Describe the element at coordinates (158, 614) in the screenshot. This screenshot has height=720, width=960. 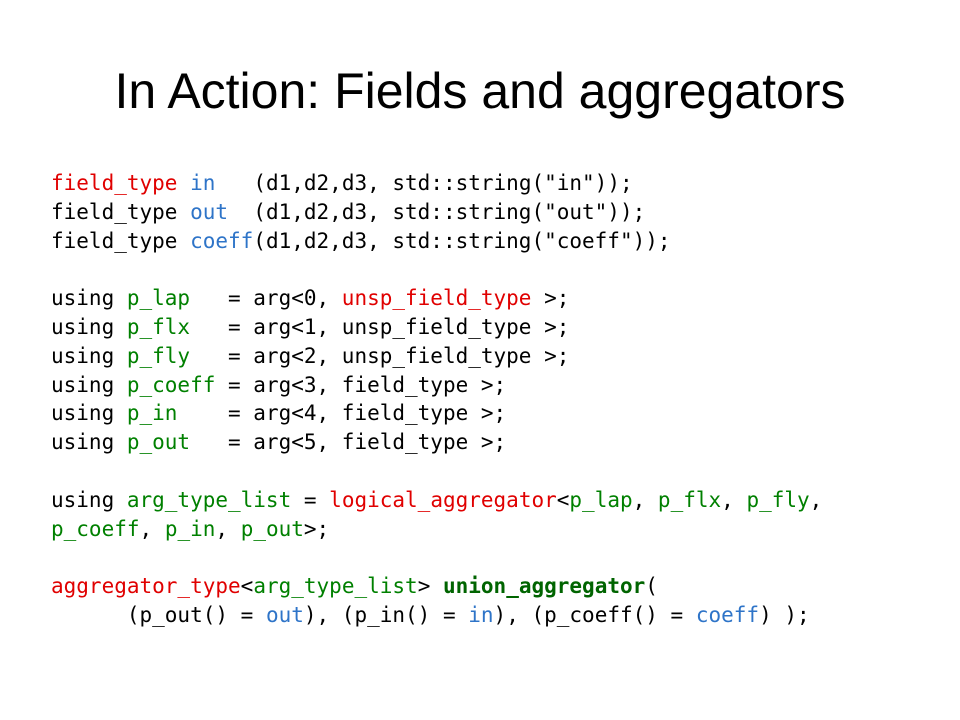
I see `code-token: (p_out() =` at that location.